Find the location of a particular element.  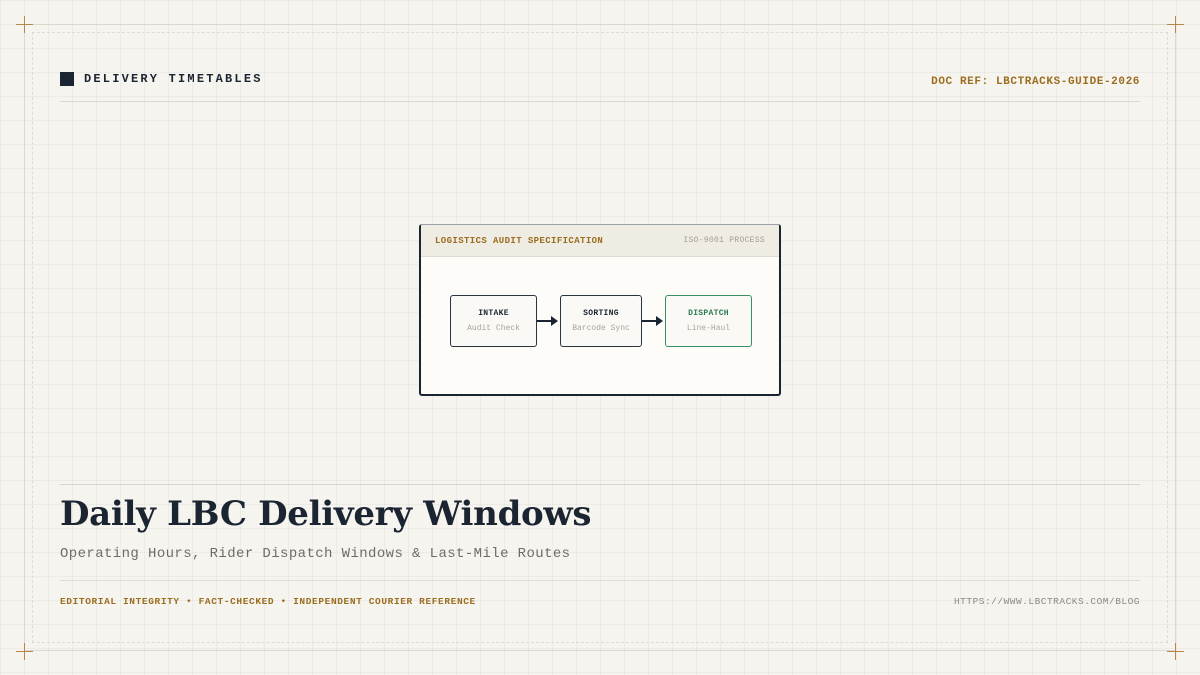

step-dispatch: DISPATCH Line-Haul is located at coordinates (708, 321).